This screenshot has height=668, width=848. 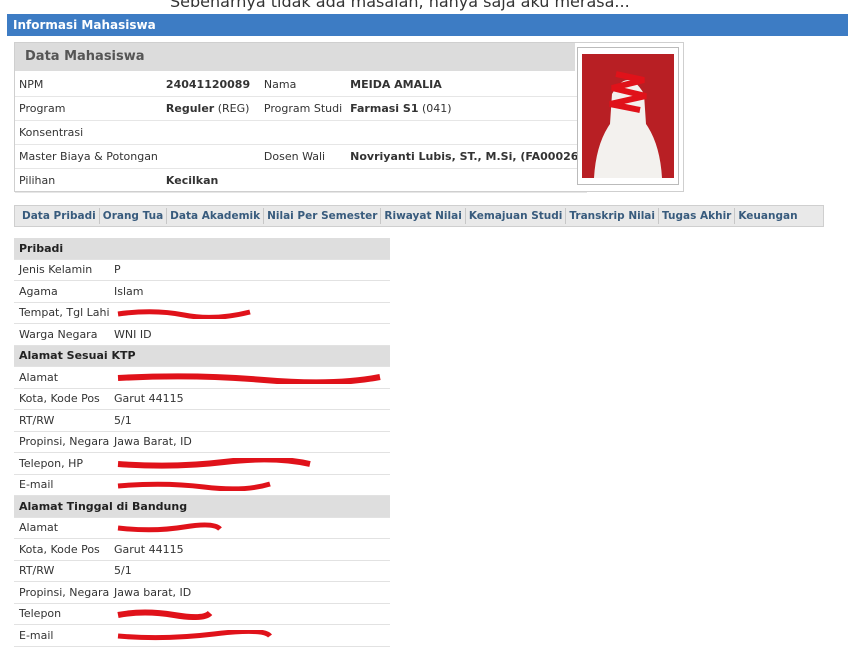 I want to click on program-cell: Reguler (REG), so click(x=210, y=108).